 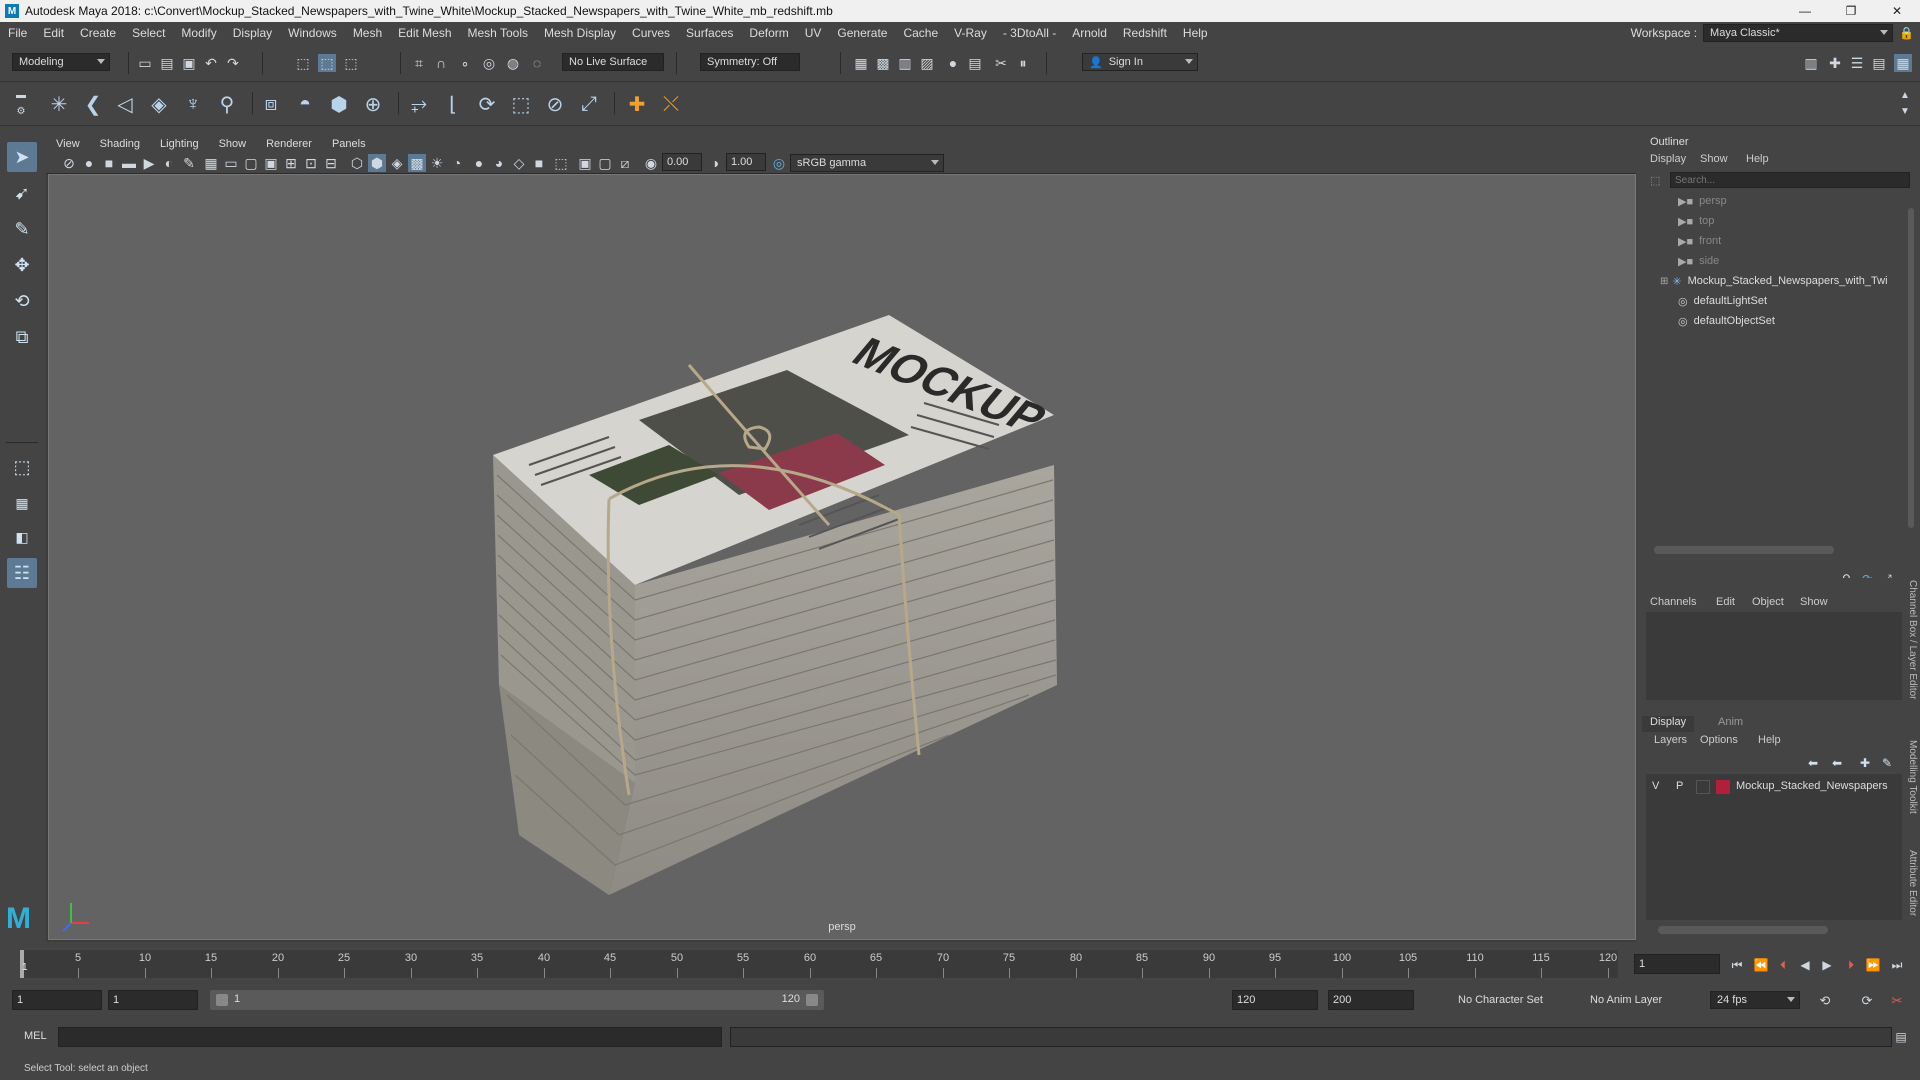 I want to click on layer-row: V P Mockup_Stacked_Newspapers, so click(x=1774, y=787).